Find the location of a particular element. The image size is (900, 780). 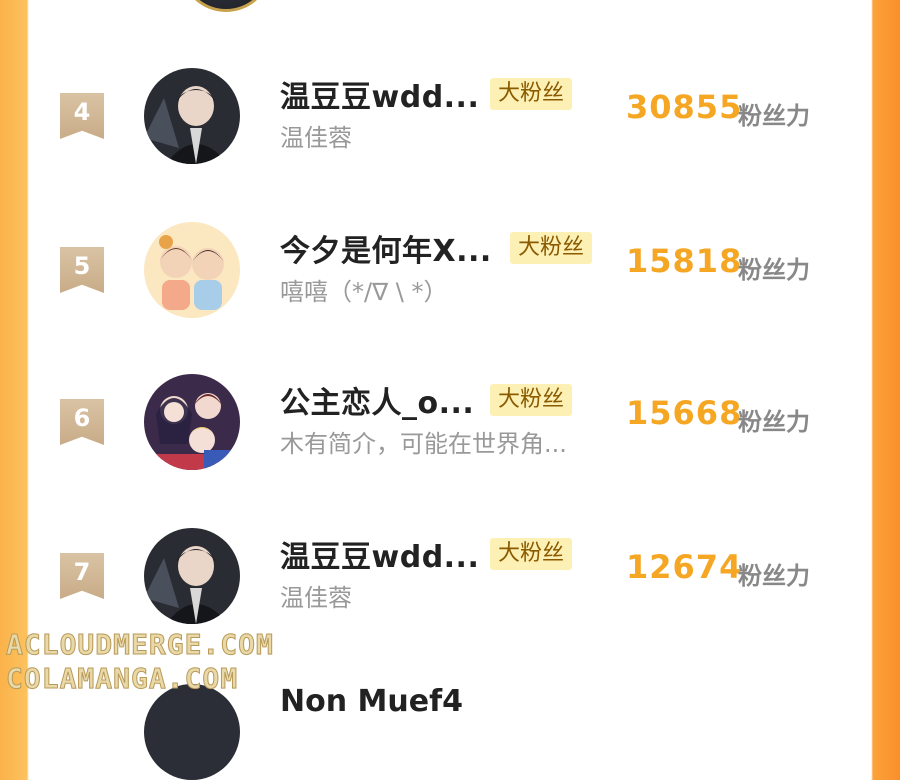

fan-bio: 嘻嘻（*/∇ \ *） is located at coordinates (364, 292).